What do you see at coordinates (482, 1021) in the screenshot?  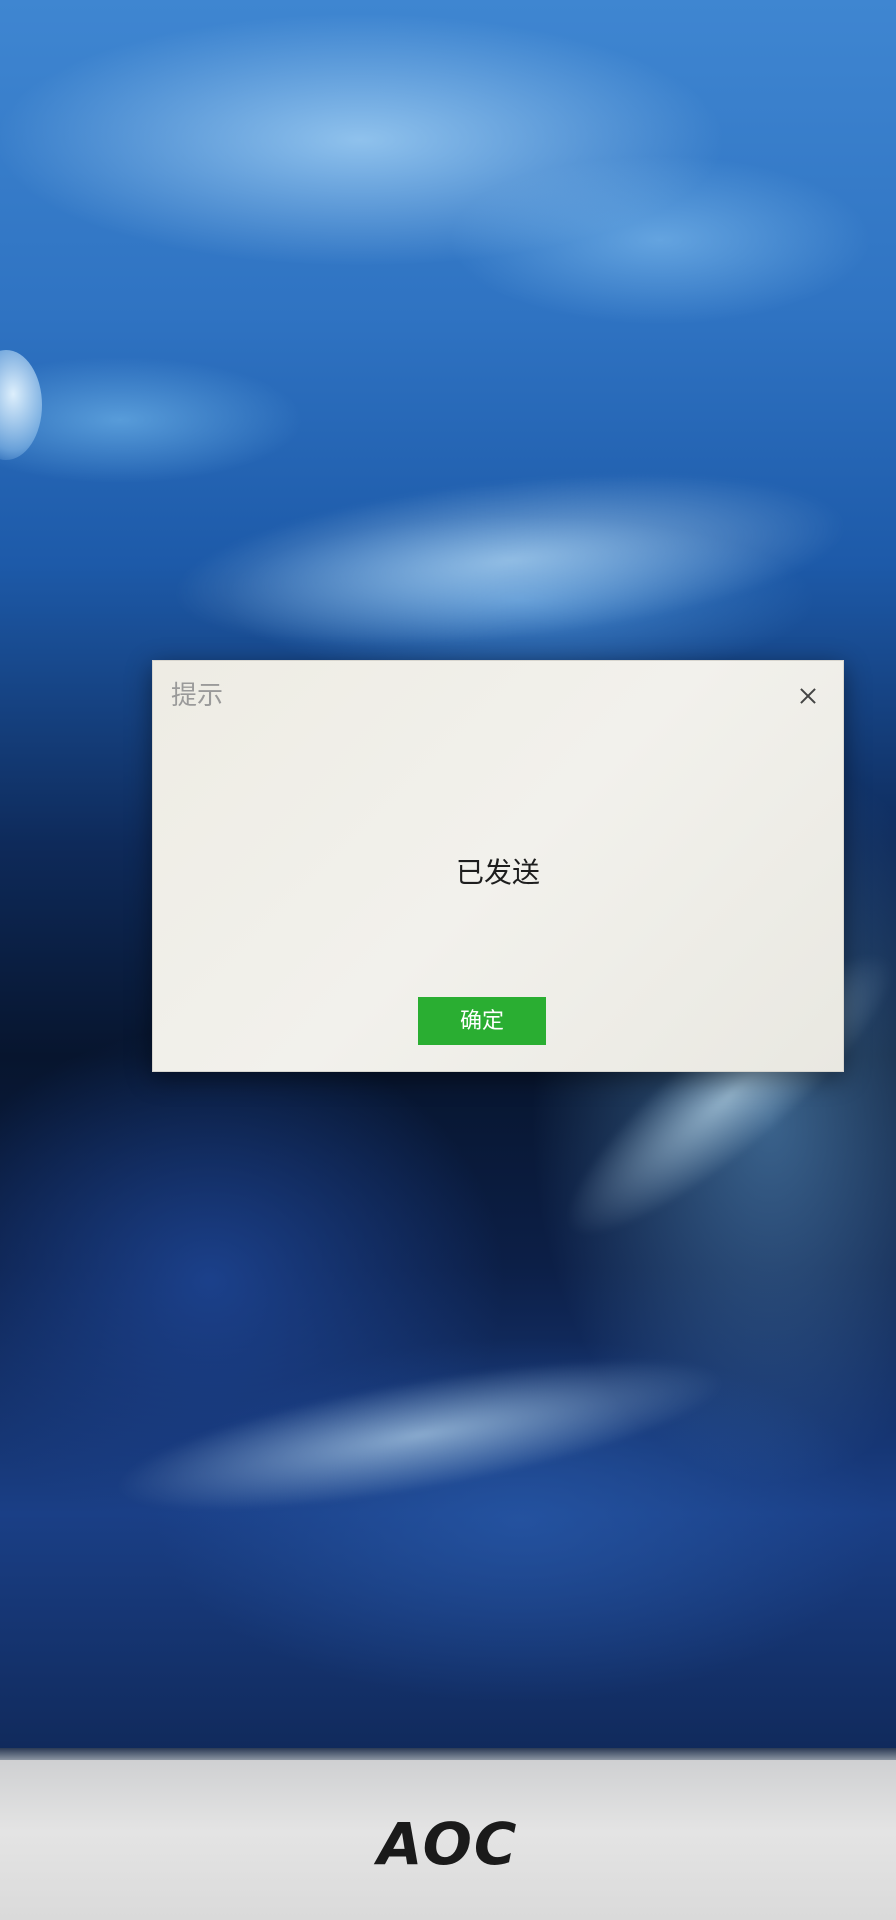 I see `confirm-button: 确定` at bounding box center [482, 1021].